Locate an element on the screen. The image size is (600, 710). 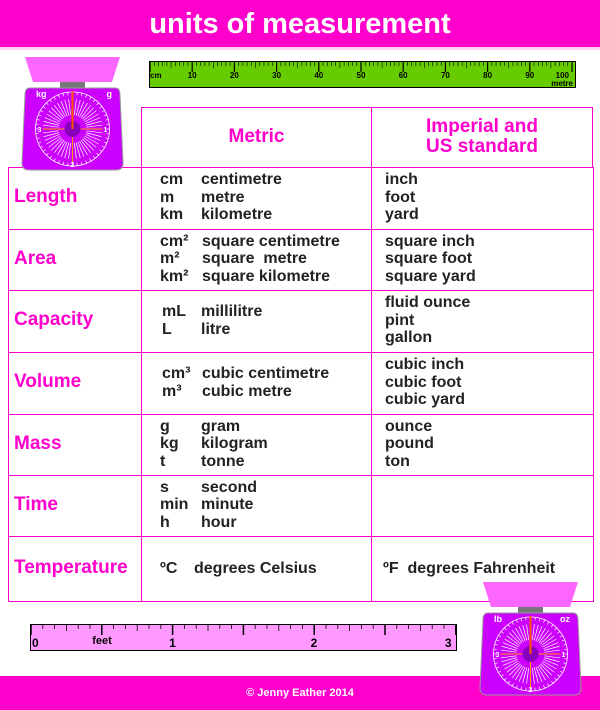
row-label: Time is located at coordinates (36, 504).